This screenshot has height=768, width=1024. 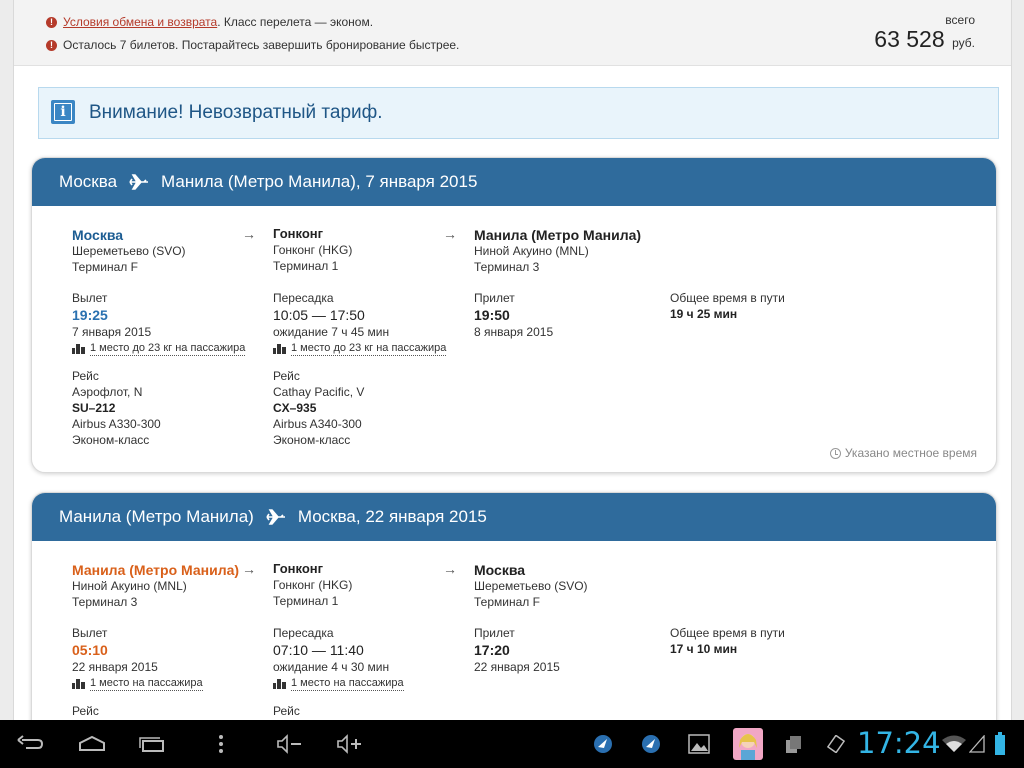 What do you see at coordinates (835, 453) in the screenshot?
I see `clock-icon` at bounding box center [835, 453].